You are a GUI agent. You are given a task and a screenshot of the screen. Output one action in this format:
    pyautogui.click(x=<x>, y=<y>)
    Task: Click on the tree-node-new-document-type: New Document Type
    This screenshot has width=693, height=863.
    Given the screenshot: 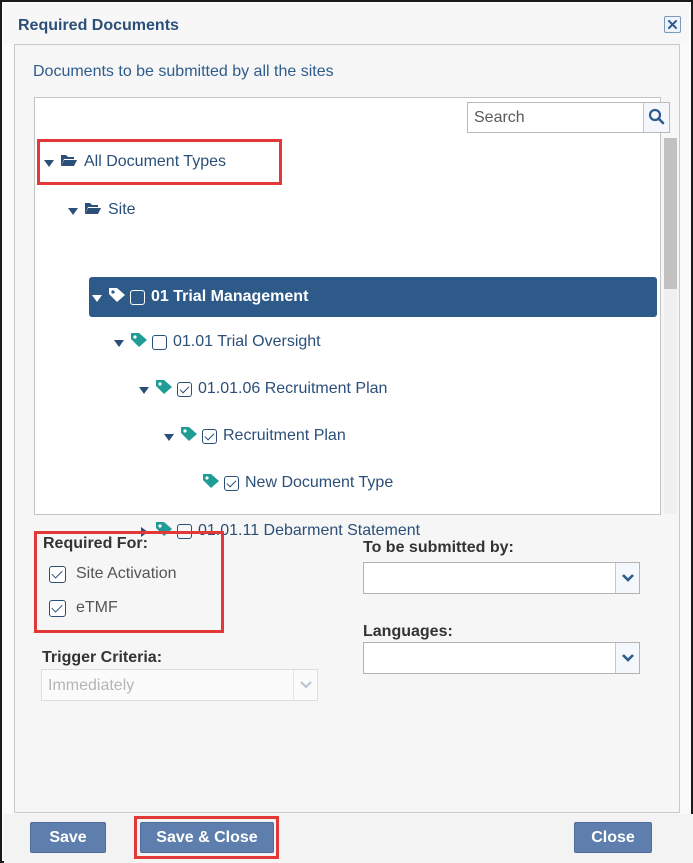 What is the action you would take?
    pyautogui.click(x=297, y=483)
    